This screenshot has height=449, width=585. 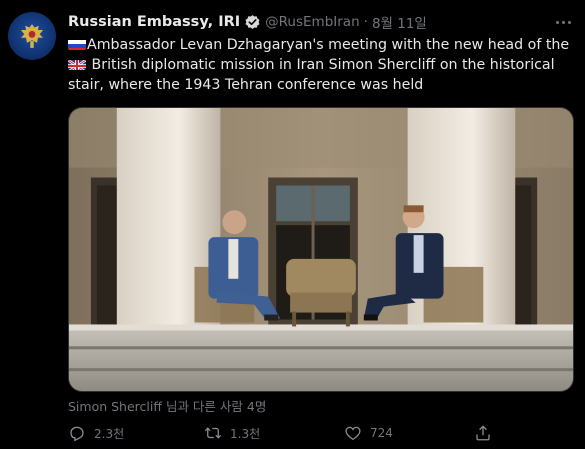 What do you see at coordinates (381, 433) in the screenshot?
I see `like-count: 724` at bounding box center [381, 433].